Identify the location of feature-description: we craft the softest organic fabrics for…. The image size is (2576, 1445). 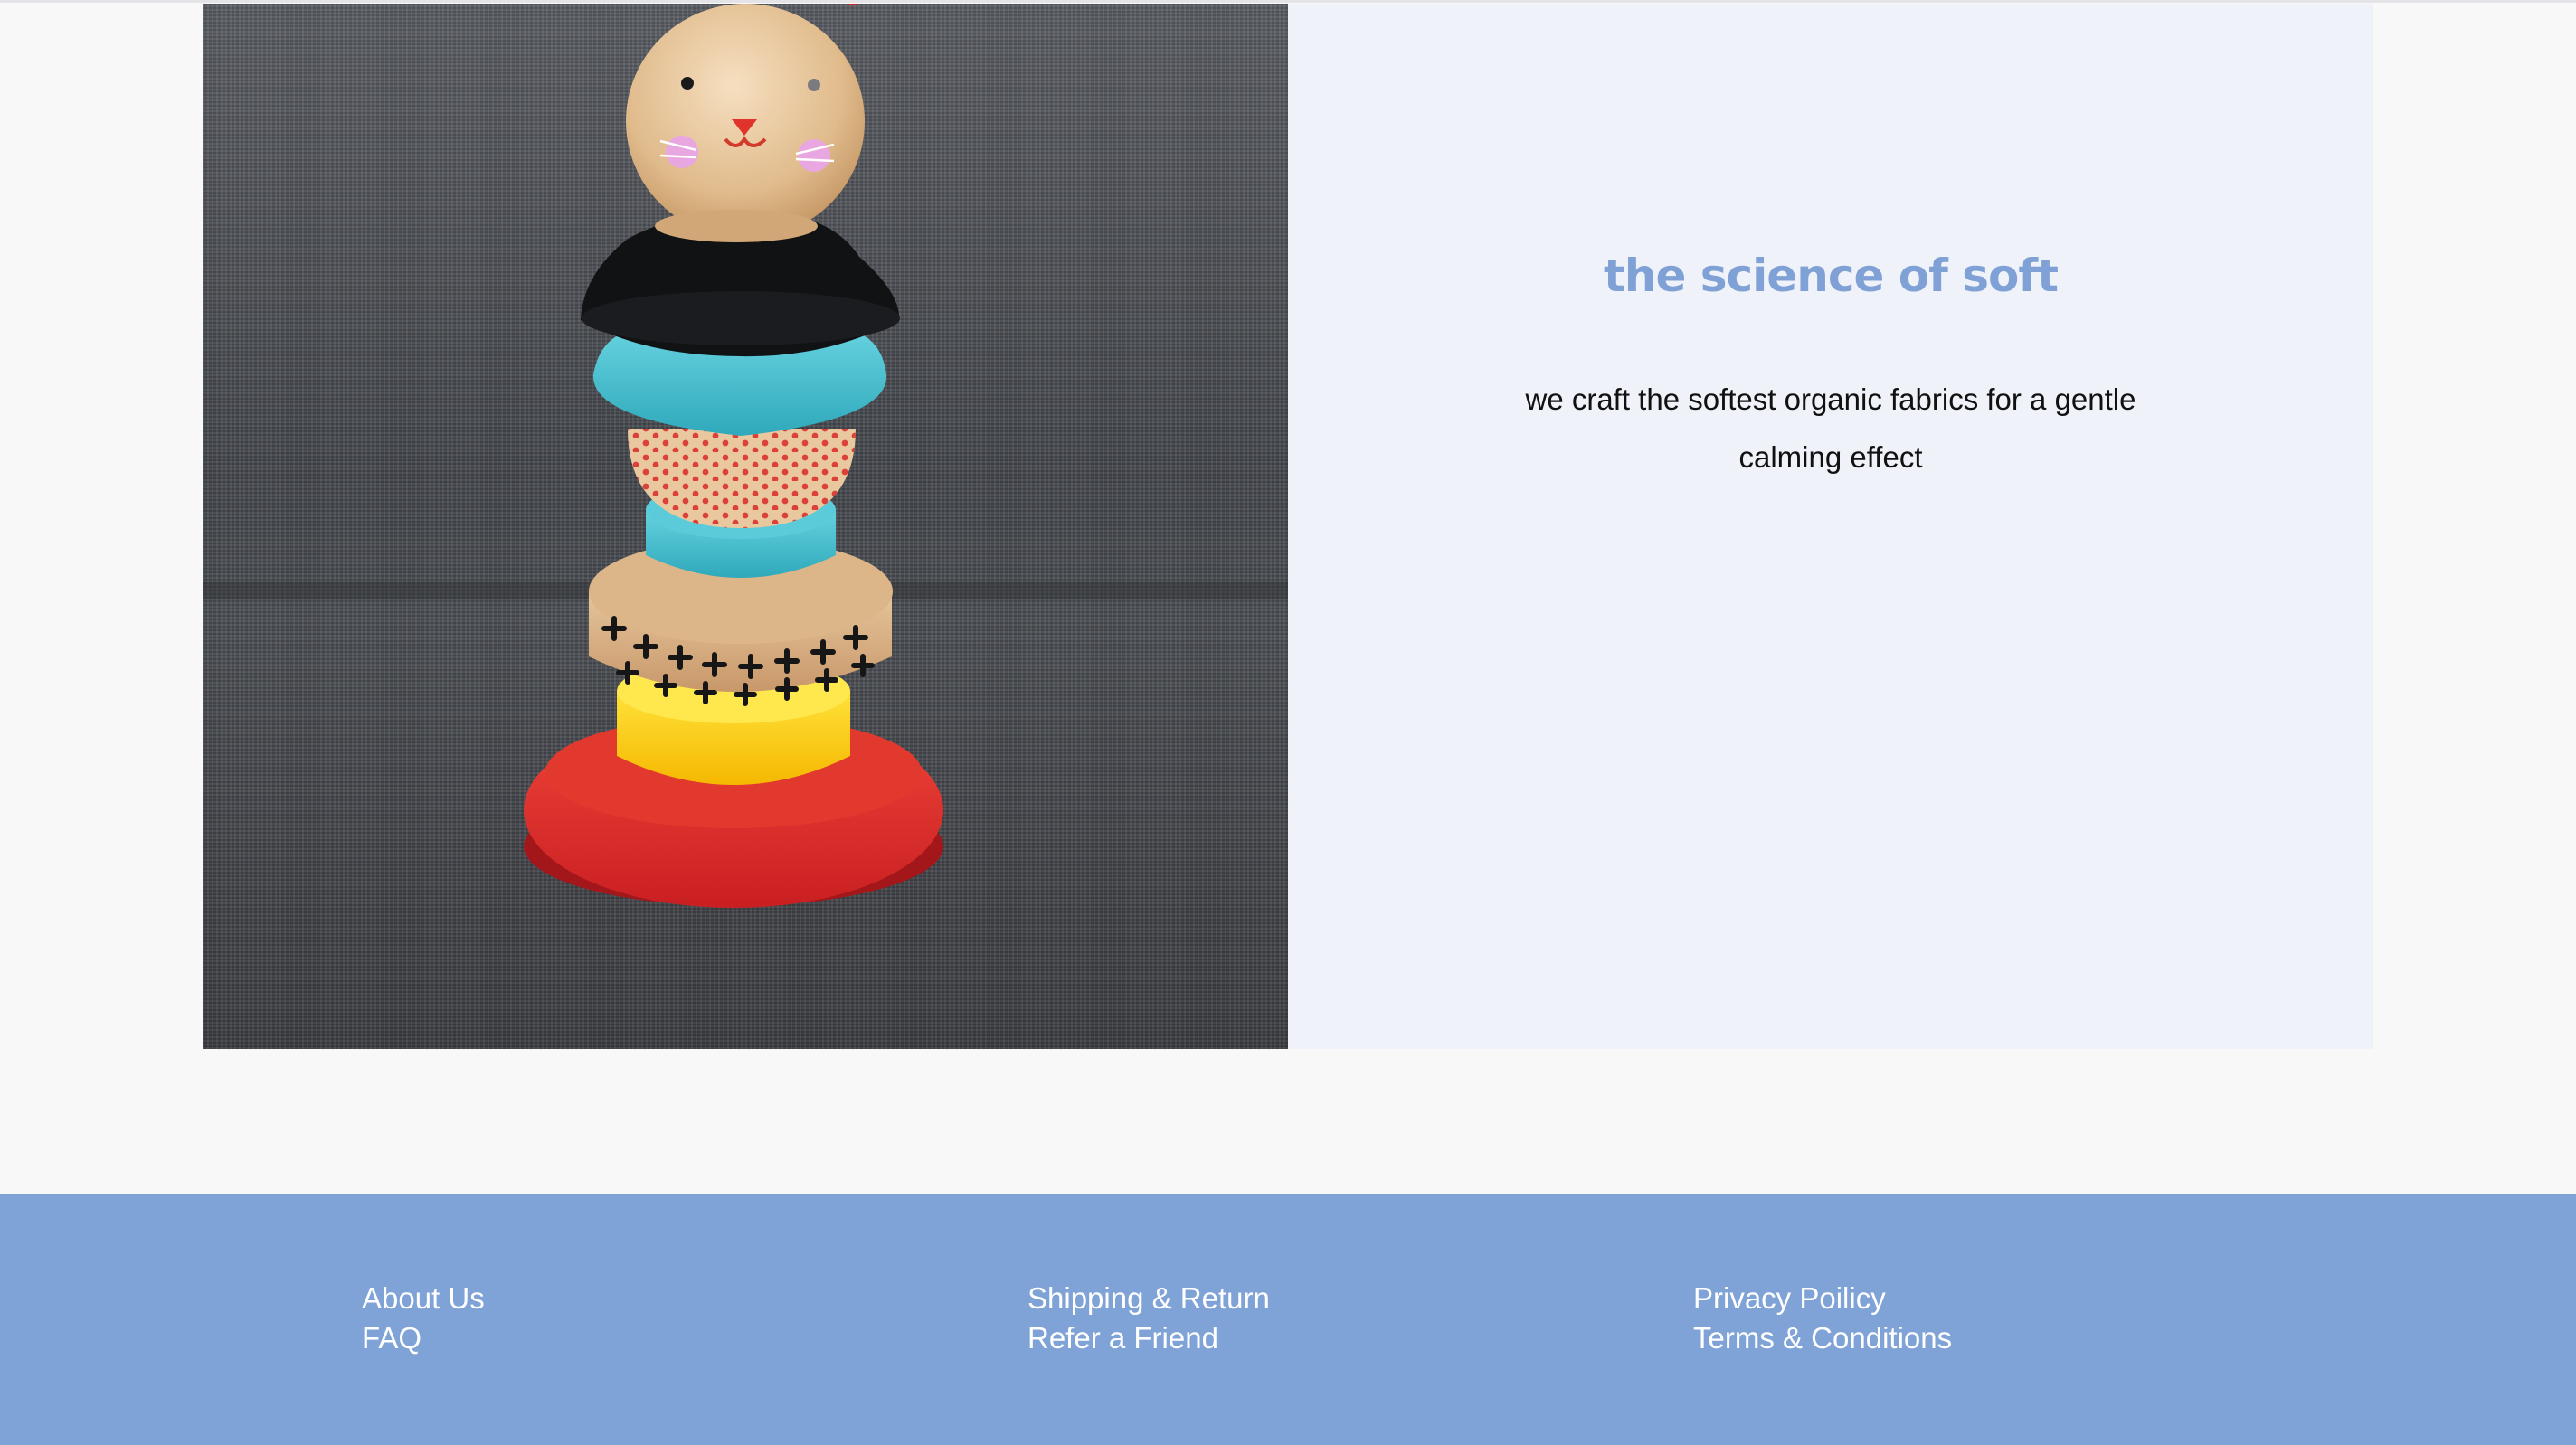
(1830, 428).